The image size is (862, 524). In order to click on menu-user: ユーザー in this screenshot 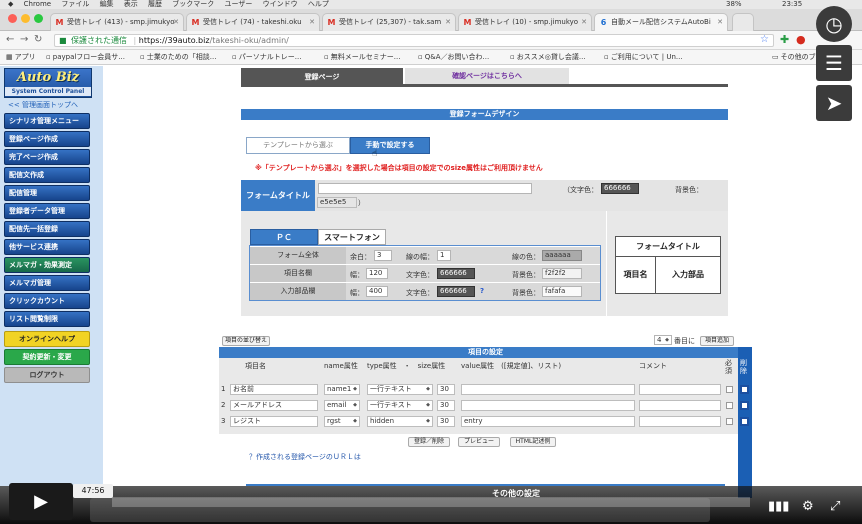, I will do `click(239, 4)`.